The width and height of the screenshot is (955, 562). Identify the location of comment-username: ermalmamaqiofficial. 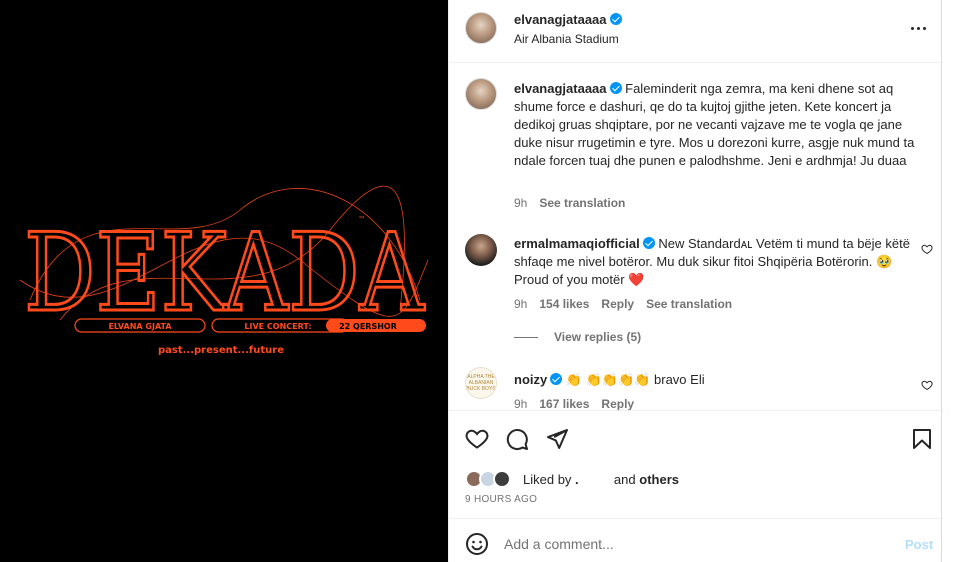
(577, 243).